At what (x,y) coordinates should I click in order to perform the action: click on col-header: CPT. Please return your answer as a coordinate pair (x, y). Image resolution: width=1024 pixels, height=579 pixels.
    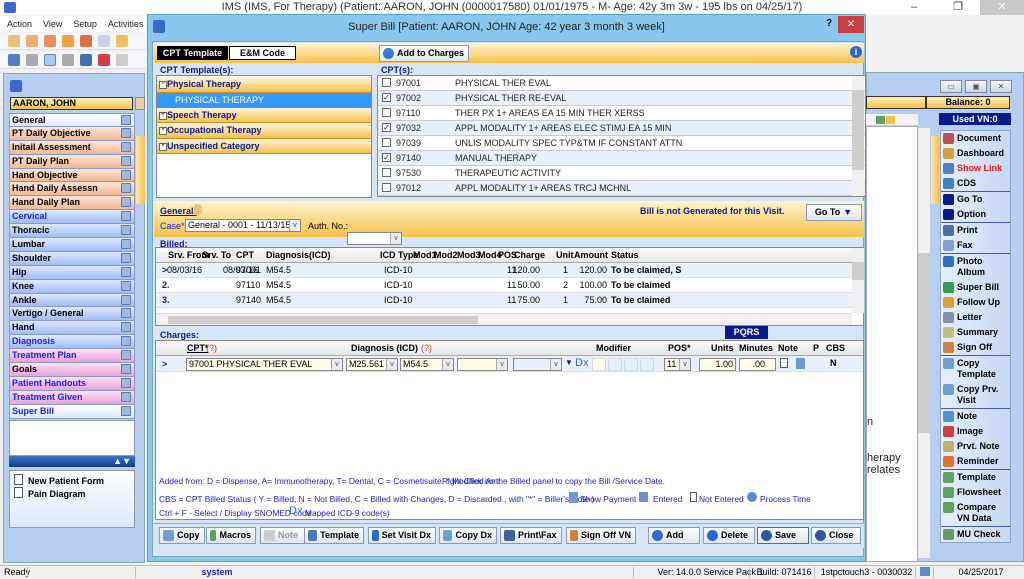
    Looking at the image, I should click on (245, 255).